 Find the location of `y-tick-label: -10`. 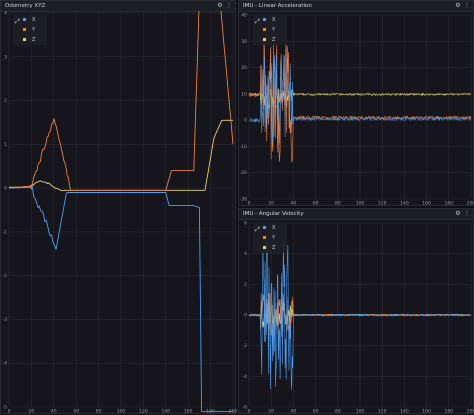

y-tick-label: -10 is located at coordinates (243, 147).